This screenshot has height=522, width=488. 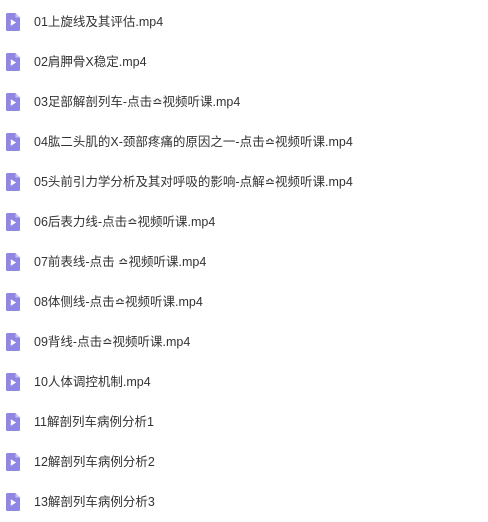 I want to click on file-name: 11解剖列车病例分析1, so click(x=94, y=422).